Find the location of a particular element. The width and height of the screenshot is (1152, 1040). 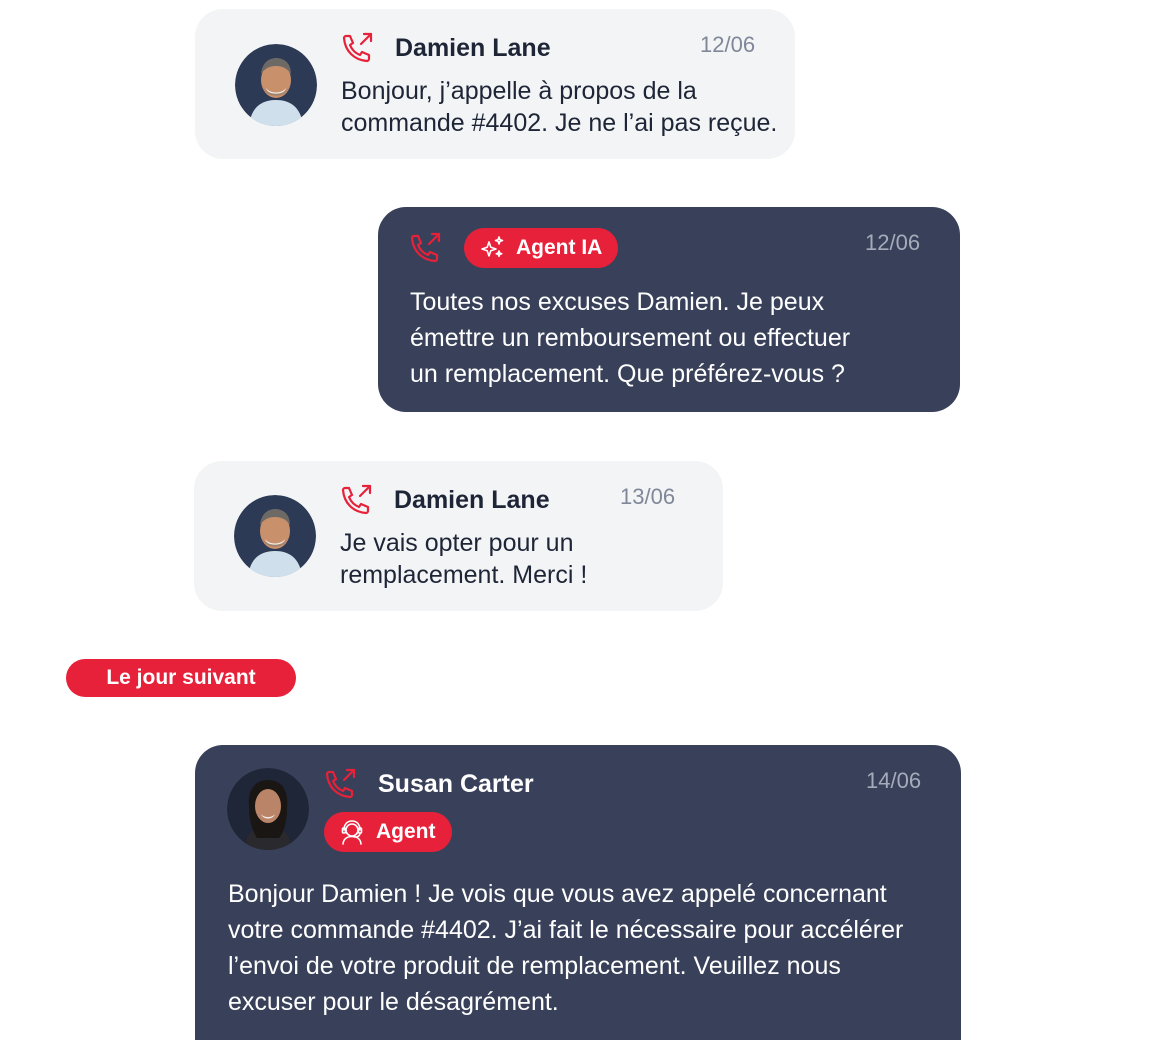

badge-label: Agent is located at coordinates (406, 831).